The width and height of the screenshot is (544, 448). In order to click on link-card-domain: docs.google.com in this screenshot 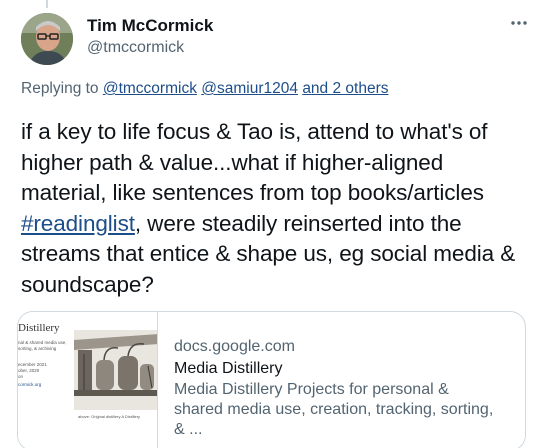, I will do `click(234, 346)`.